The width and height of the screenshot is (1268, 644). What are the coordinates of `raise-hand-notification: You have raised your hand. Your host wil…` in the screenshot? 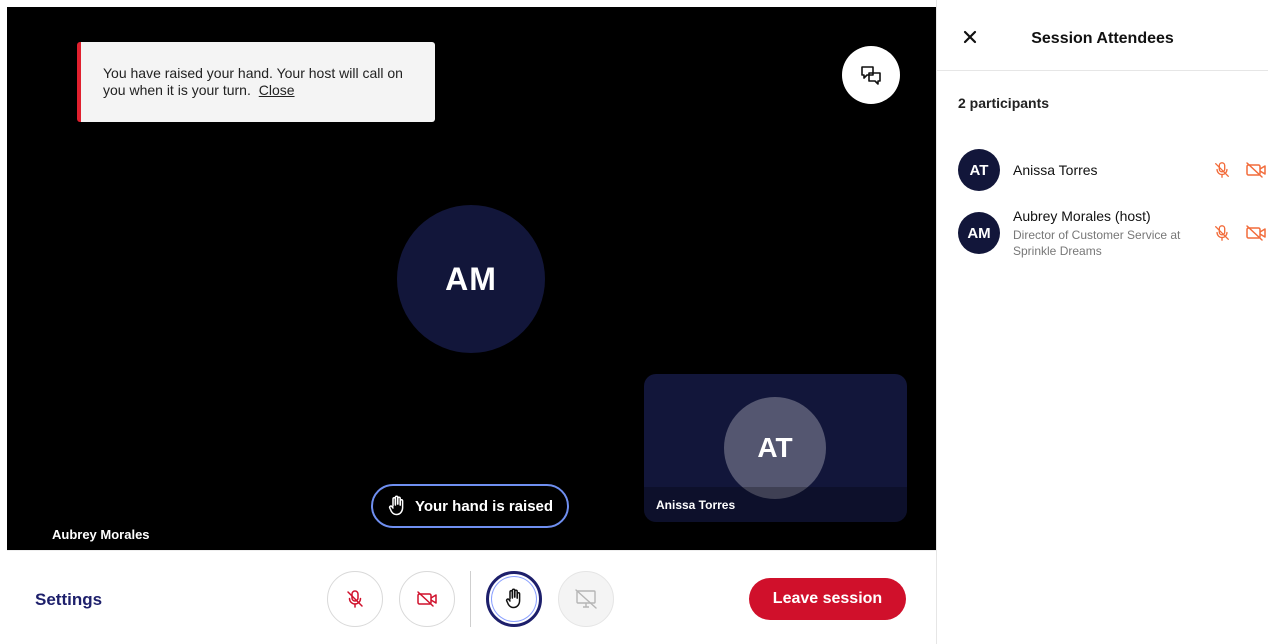 It's located at (256, 82).